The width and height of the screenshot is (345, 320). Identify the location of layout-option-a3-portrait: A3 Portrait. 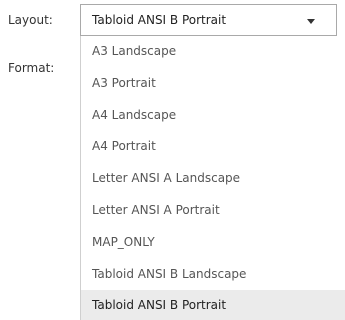
(213, 84).